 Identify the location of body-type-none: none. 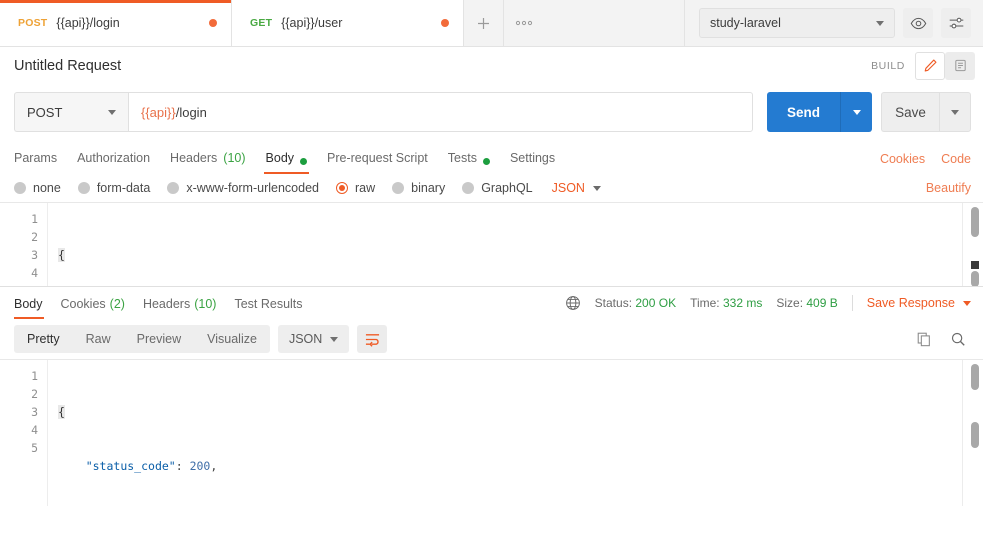
(37, 188).